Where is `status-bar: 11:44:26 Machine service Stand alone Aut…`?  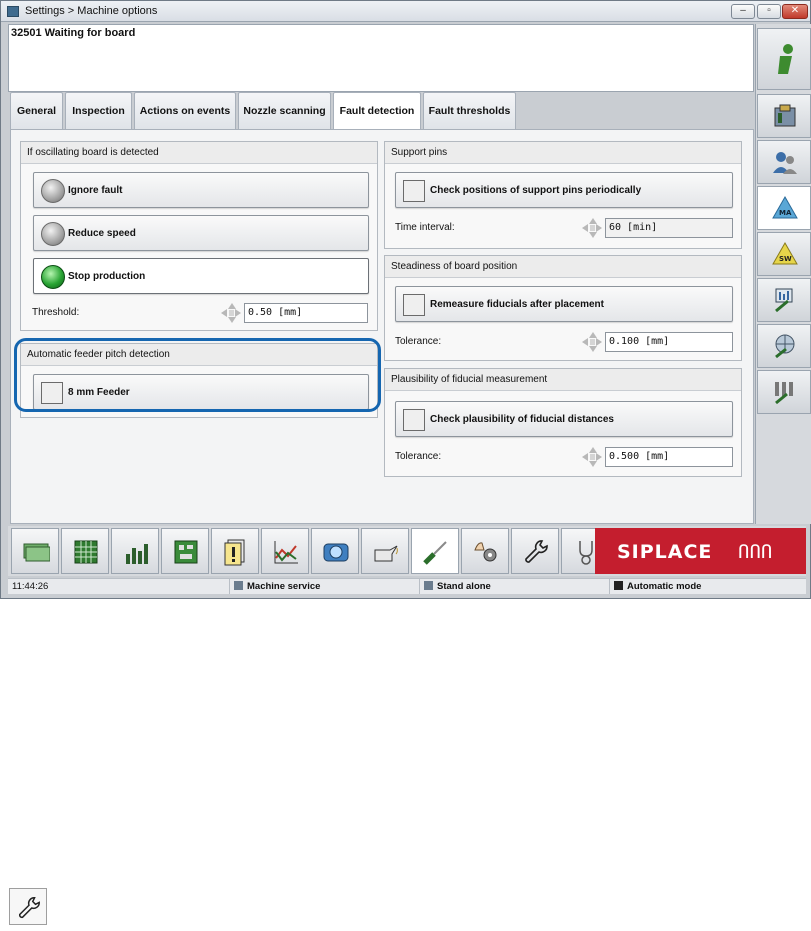
status-bar: 11:44:26 Machine service Stand alone Aut… is located at coordinates (407, 586).